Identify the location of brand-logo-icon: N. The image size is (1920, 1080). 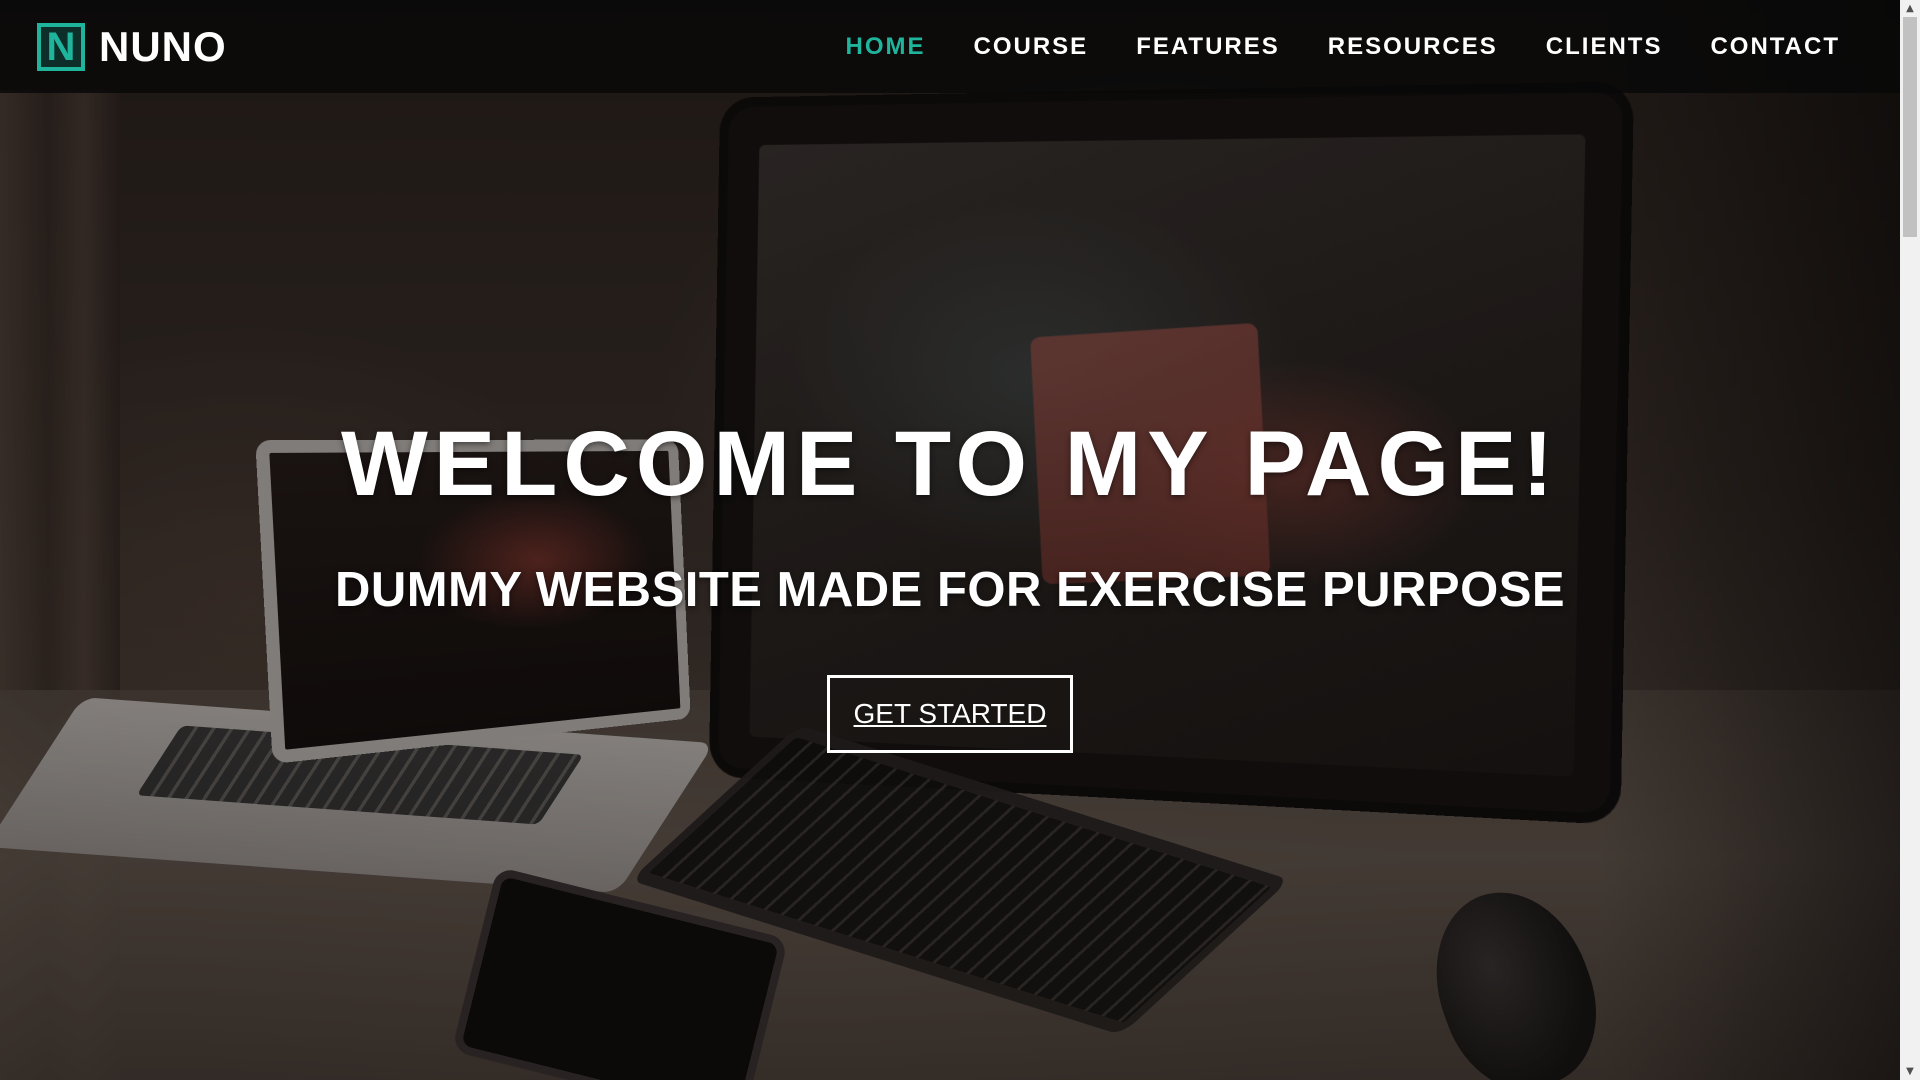
(61, 46).